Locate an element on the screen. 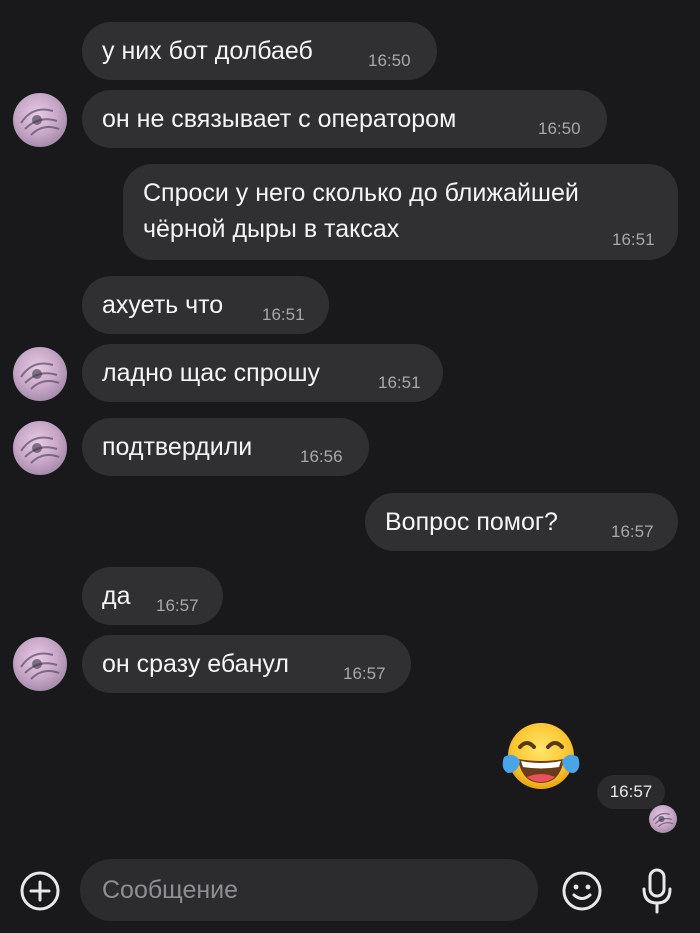  message-bubble-incoming: он не связывает с оператором 16:50 is located at coordinates (344, 119).